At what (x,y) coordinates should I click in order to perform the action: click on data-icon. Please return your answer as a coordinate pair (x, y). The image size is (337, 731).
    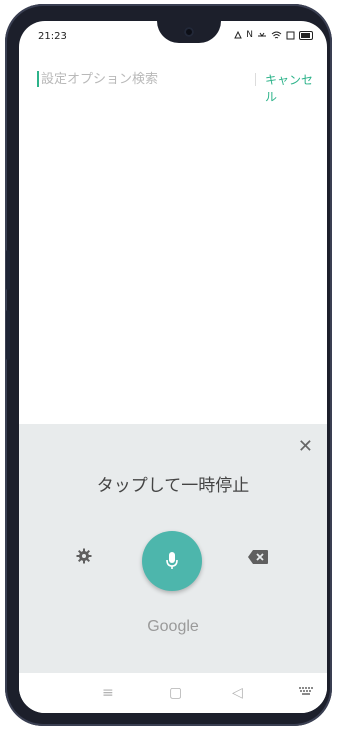
    Looking at the image, I should click on (262, 34).